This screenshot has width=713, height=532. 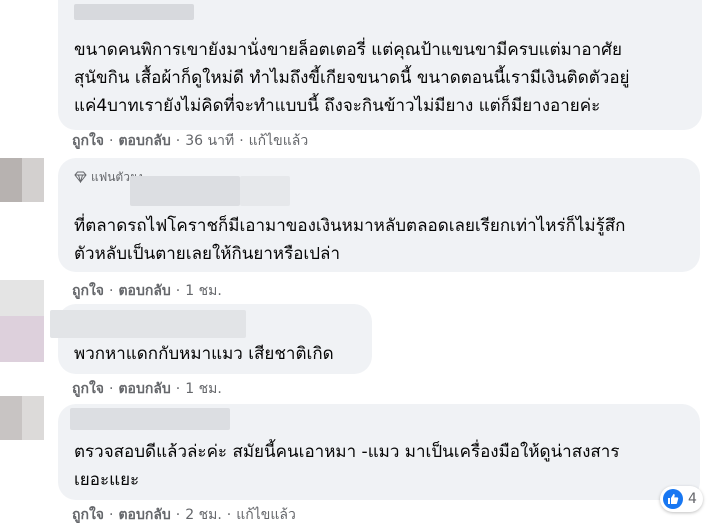 I want to click on comment-actions: ถูกใจ · ตอบกลับ · 2 ชม. · แก้ไขแล้ว, so click(x=184, y=515).